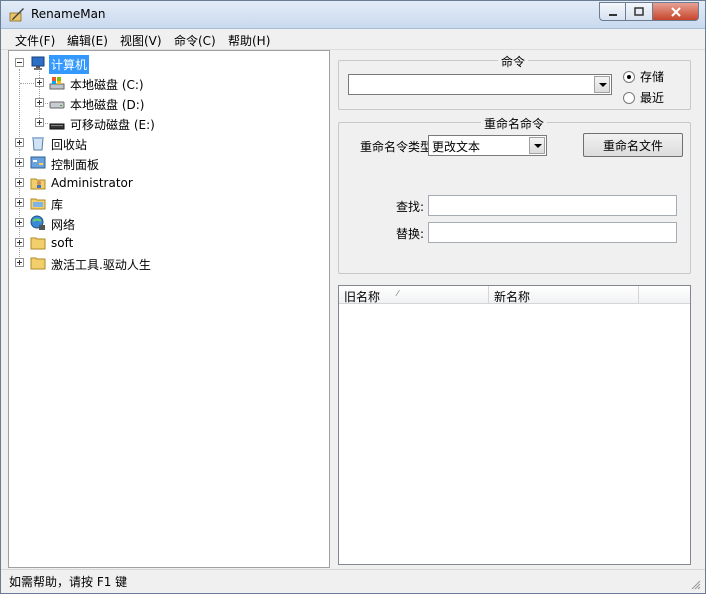 The image size is (706, 594). Describe the element at coordinates (552, 205) in the screenshot. I see `find-input` at that location.